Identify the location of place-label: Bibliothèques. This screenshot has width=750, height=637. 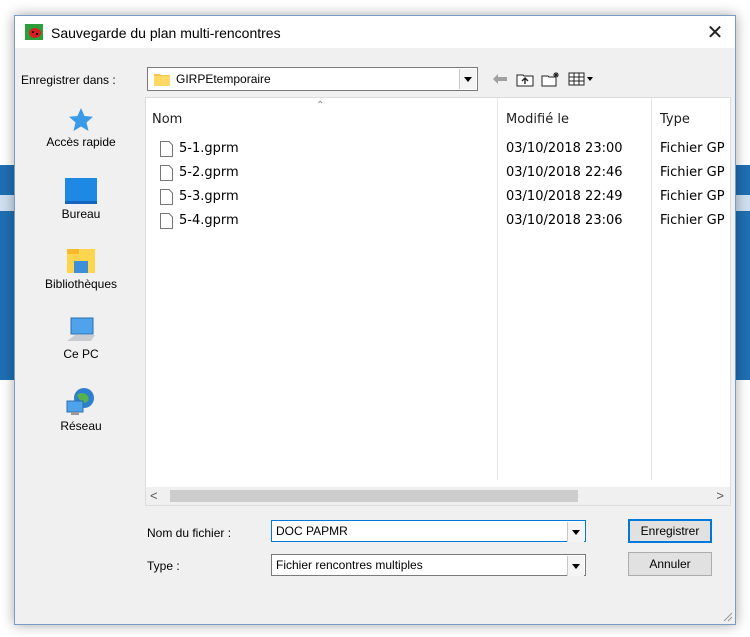
(81, 284).